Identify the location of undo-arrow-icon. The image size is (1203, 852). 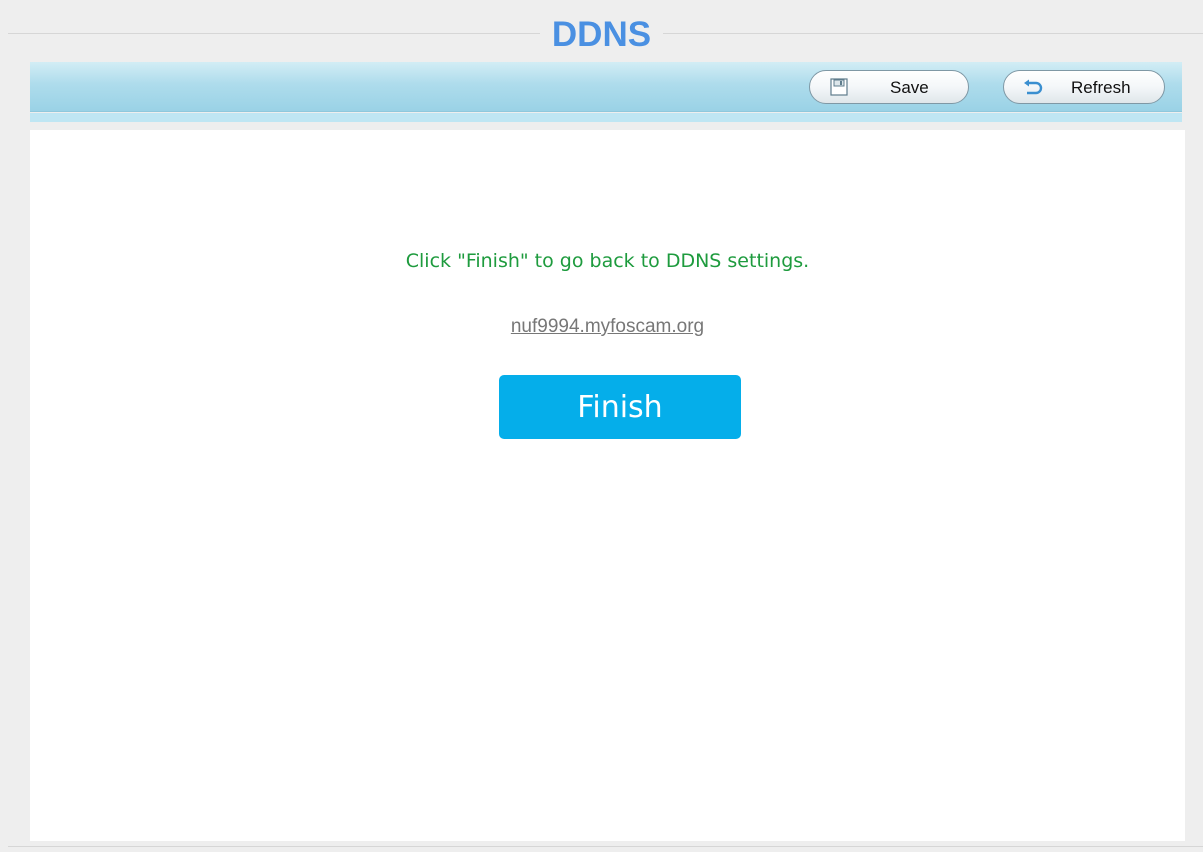
(1033, 87).